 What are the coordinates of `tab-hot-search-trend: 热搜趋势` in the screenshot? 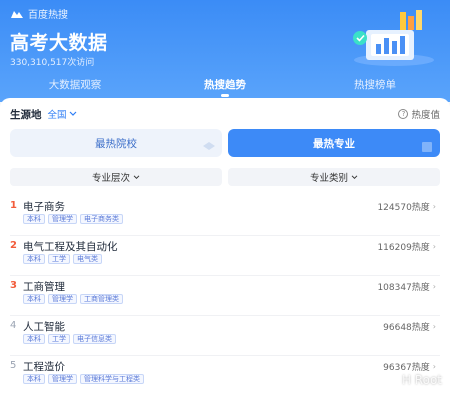 It's located at (225, 85).